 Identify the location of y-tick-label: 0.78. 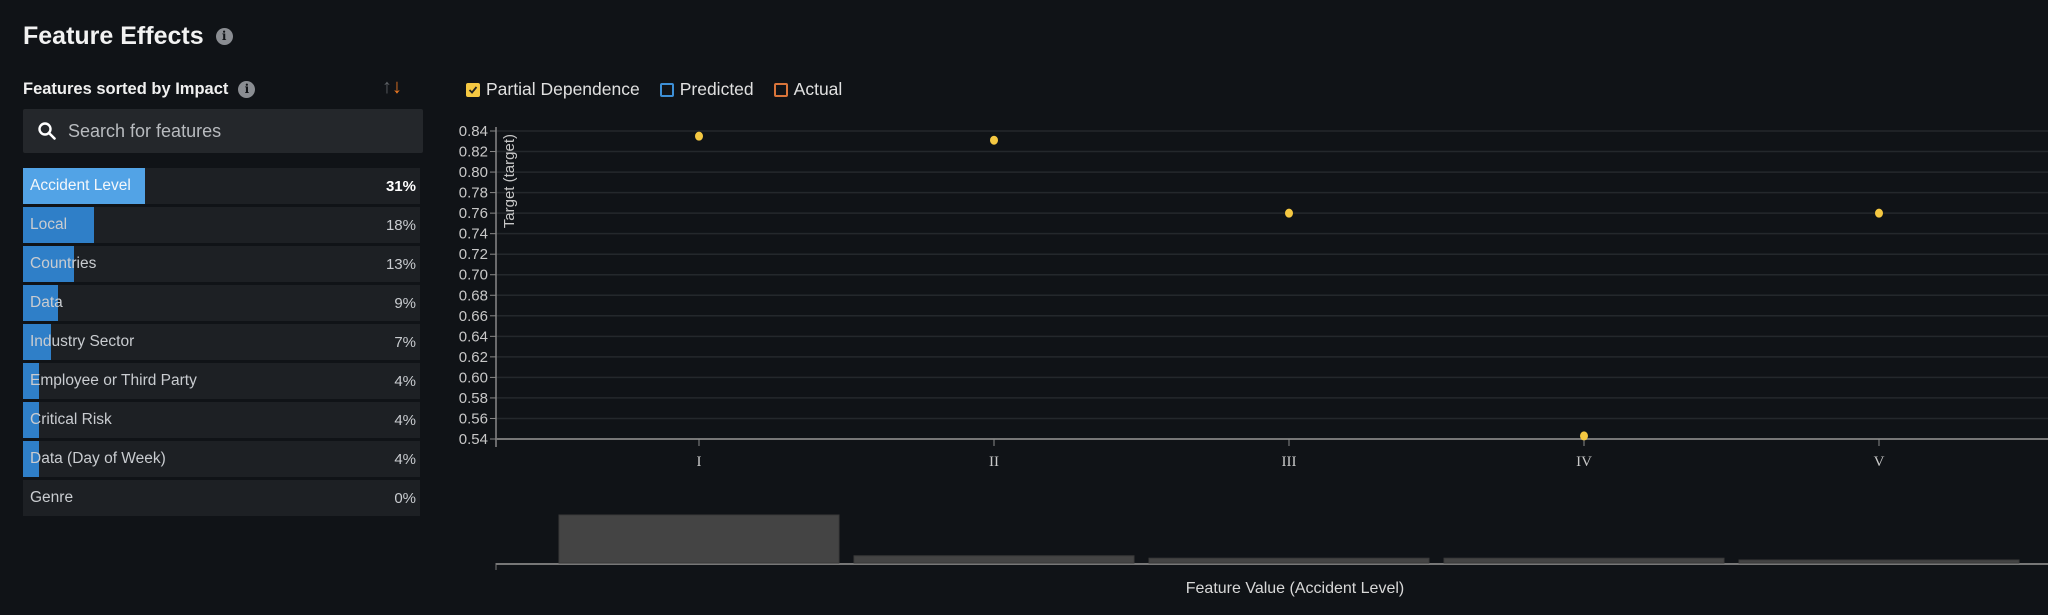
(473, 193).